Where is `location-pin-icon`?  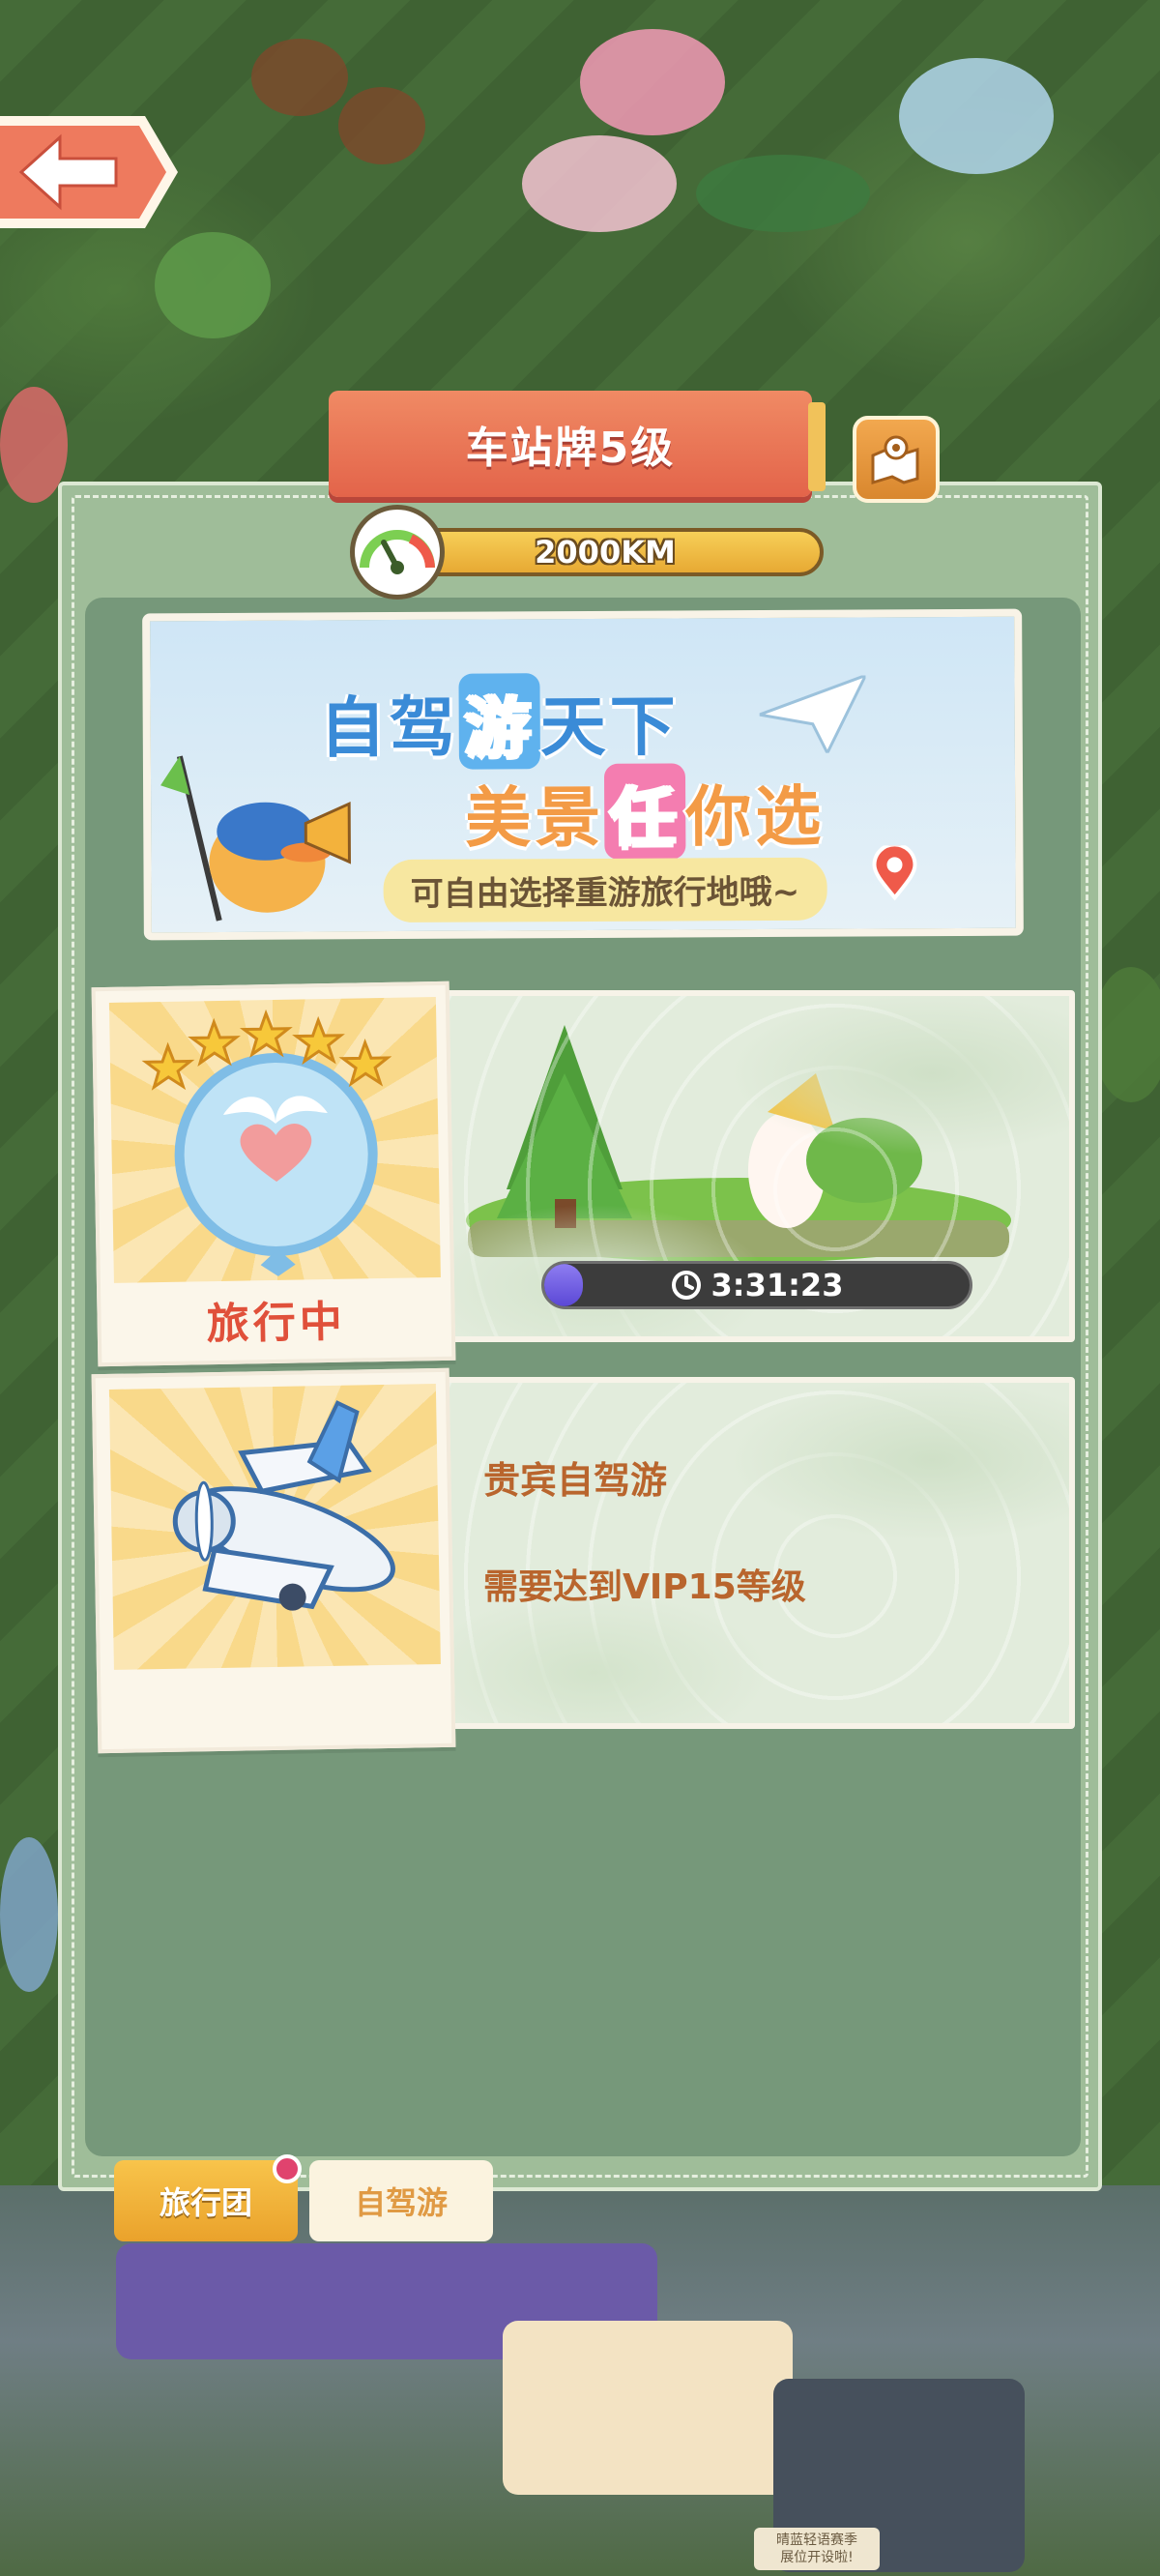
location-pin-icon is located at coordinates (895, 873).